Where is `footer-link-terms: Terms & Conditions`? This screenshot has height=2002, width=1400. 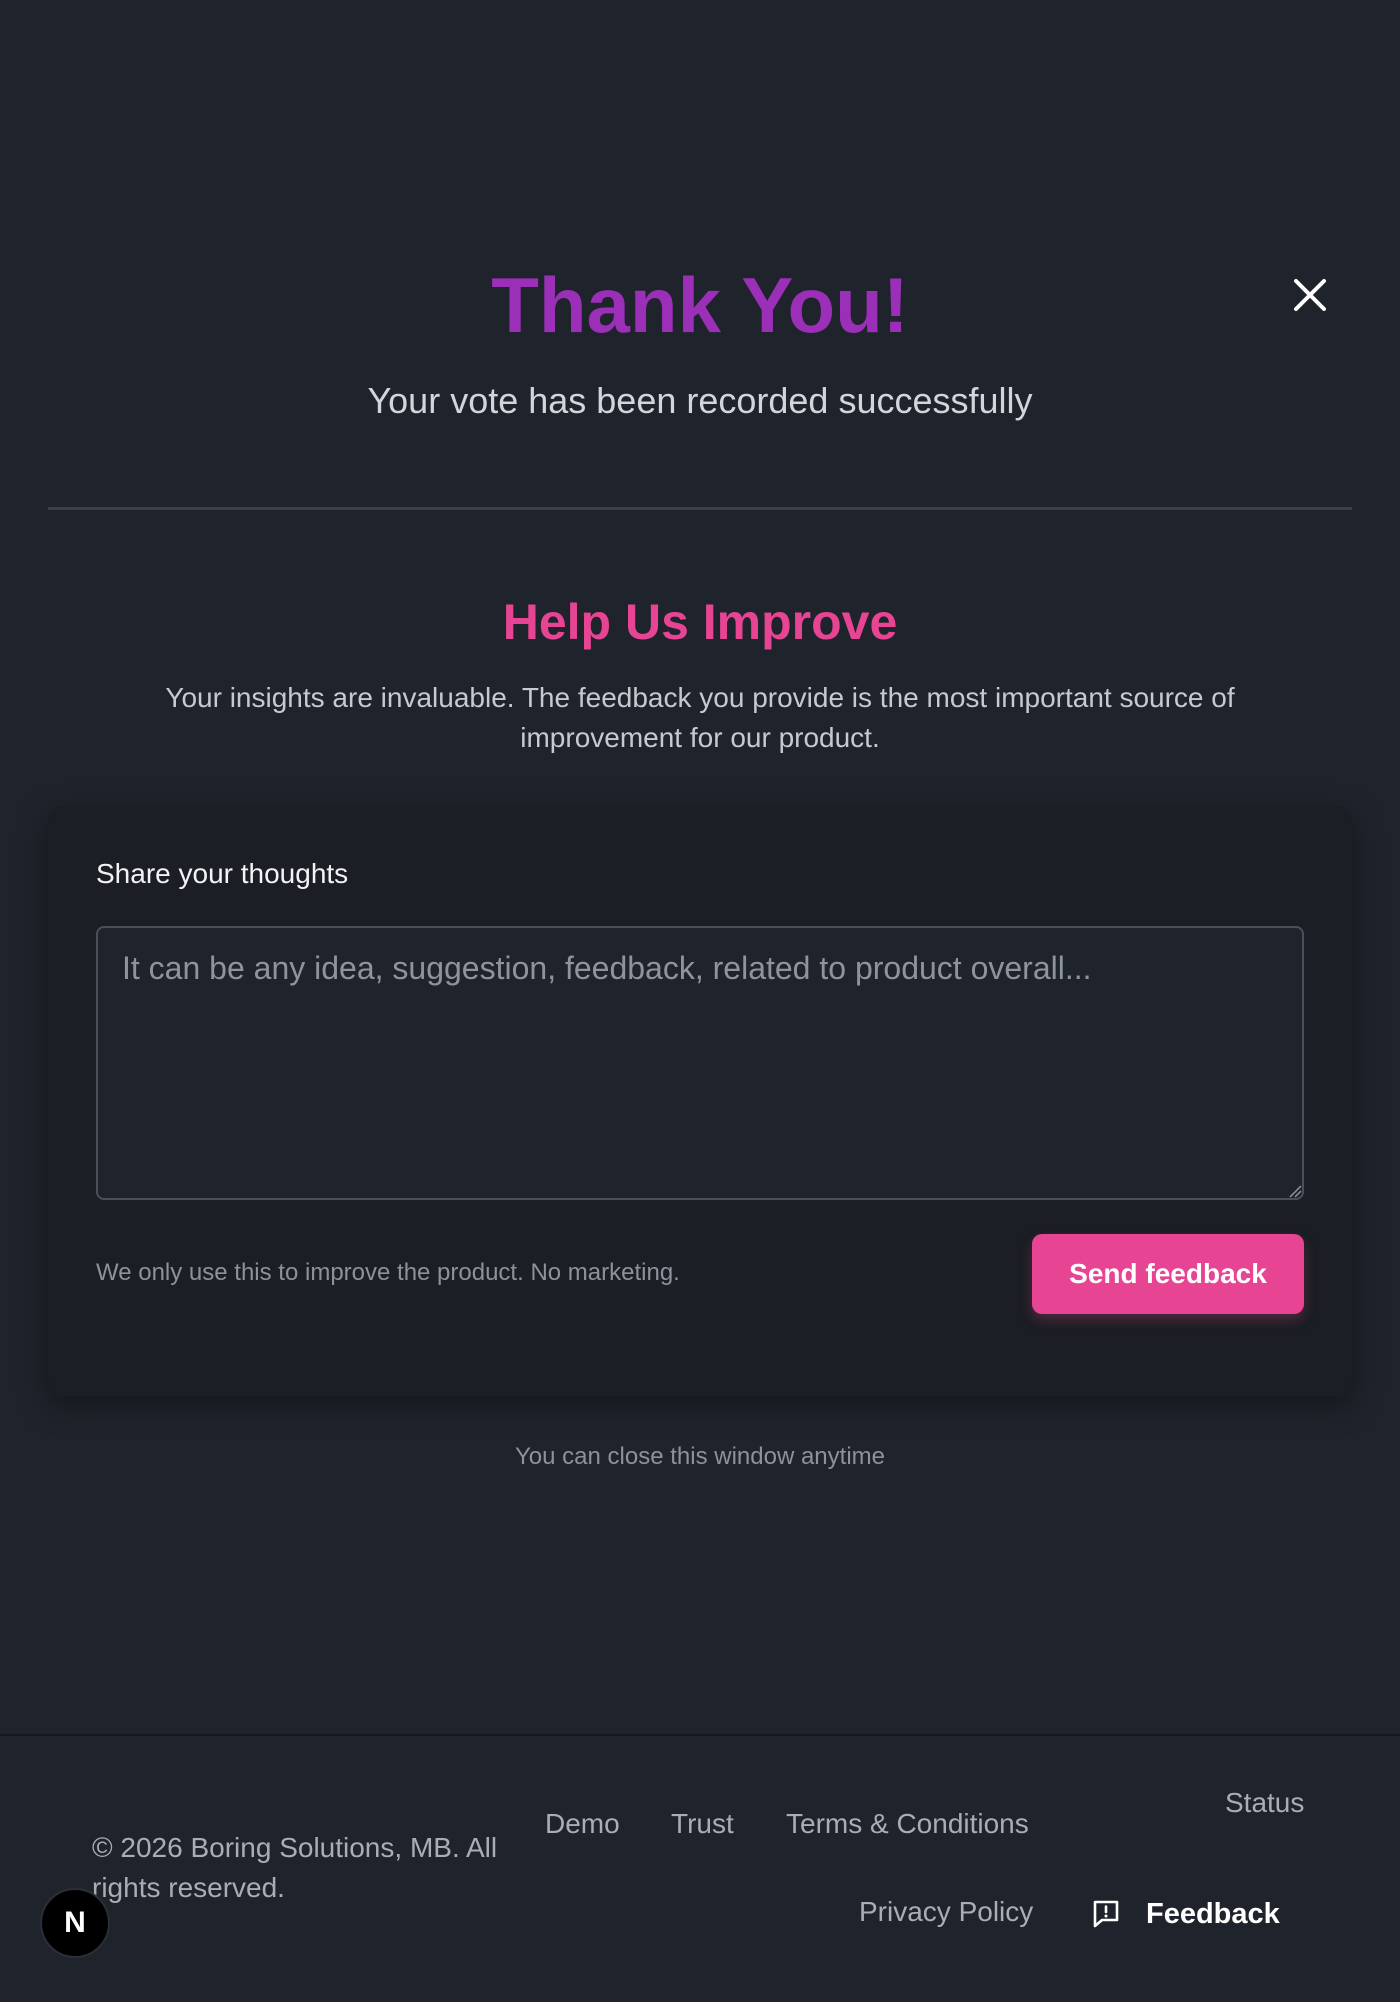
footer-link-terms: Terms & Conditions is located at coordinates (907, 1824).